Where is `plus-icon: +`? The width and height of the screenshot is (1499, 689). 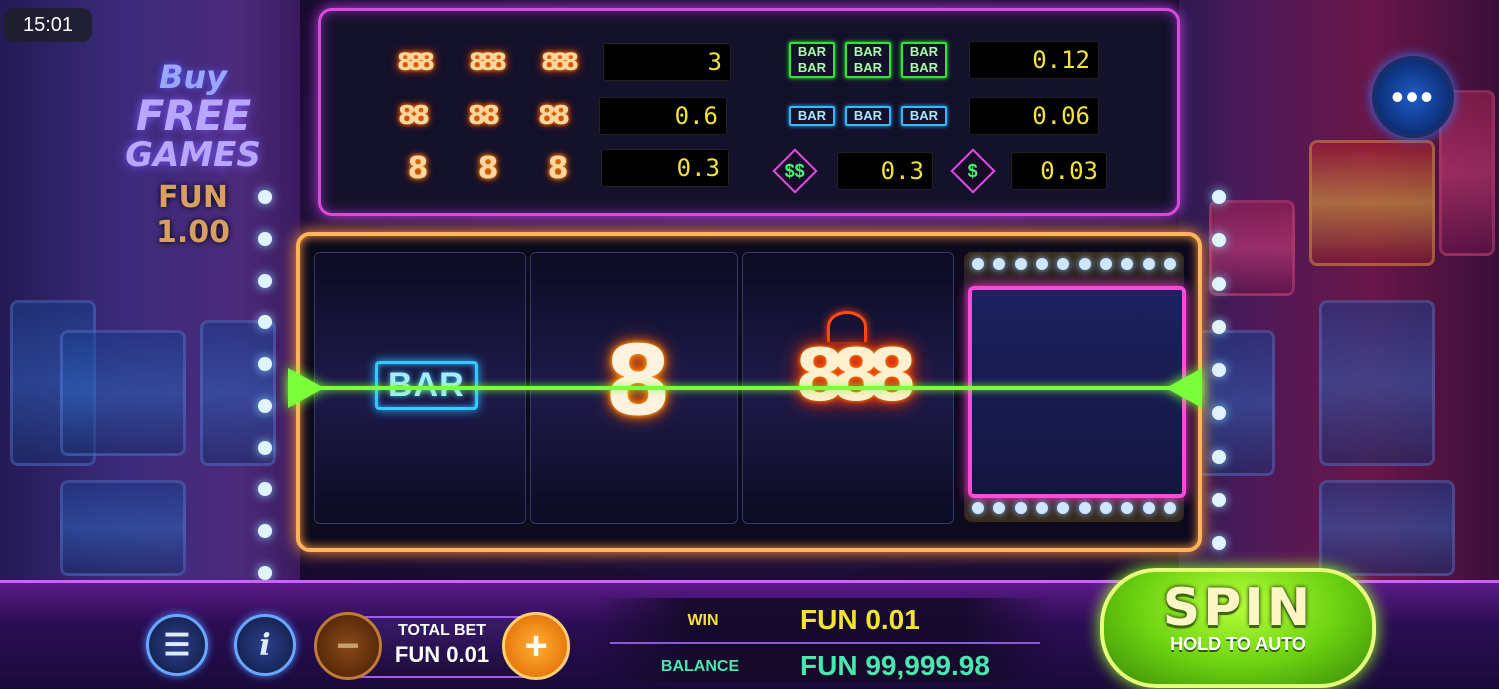 plus-icon: + is located at coordinates (536, 645).